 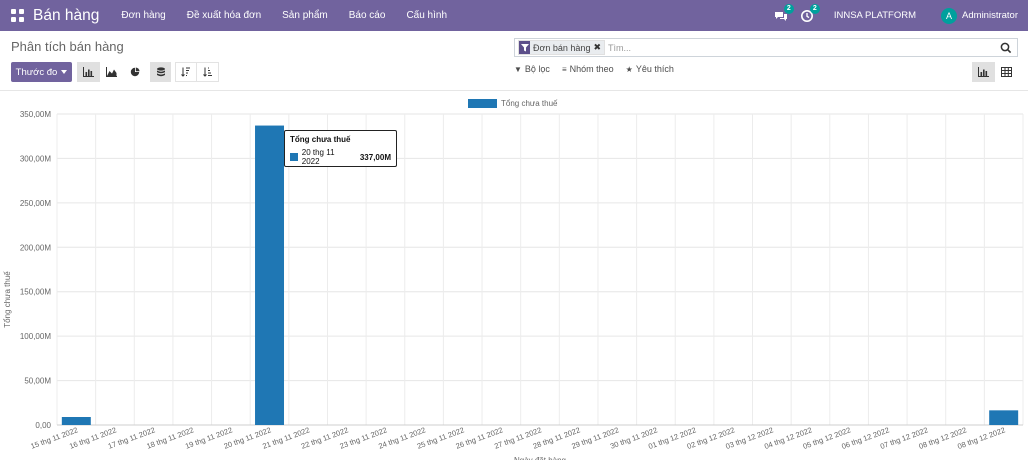 I want to click on x-axis-label: Ngày đặt hàng, so click(x=540, y=458).